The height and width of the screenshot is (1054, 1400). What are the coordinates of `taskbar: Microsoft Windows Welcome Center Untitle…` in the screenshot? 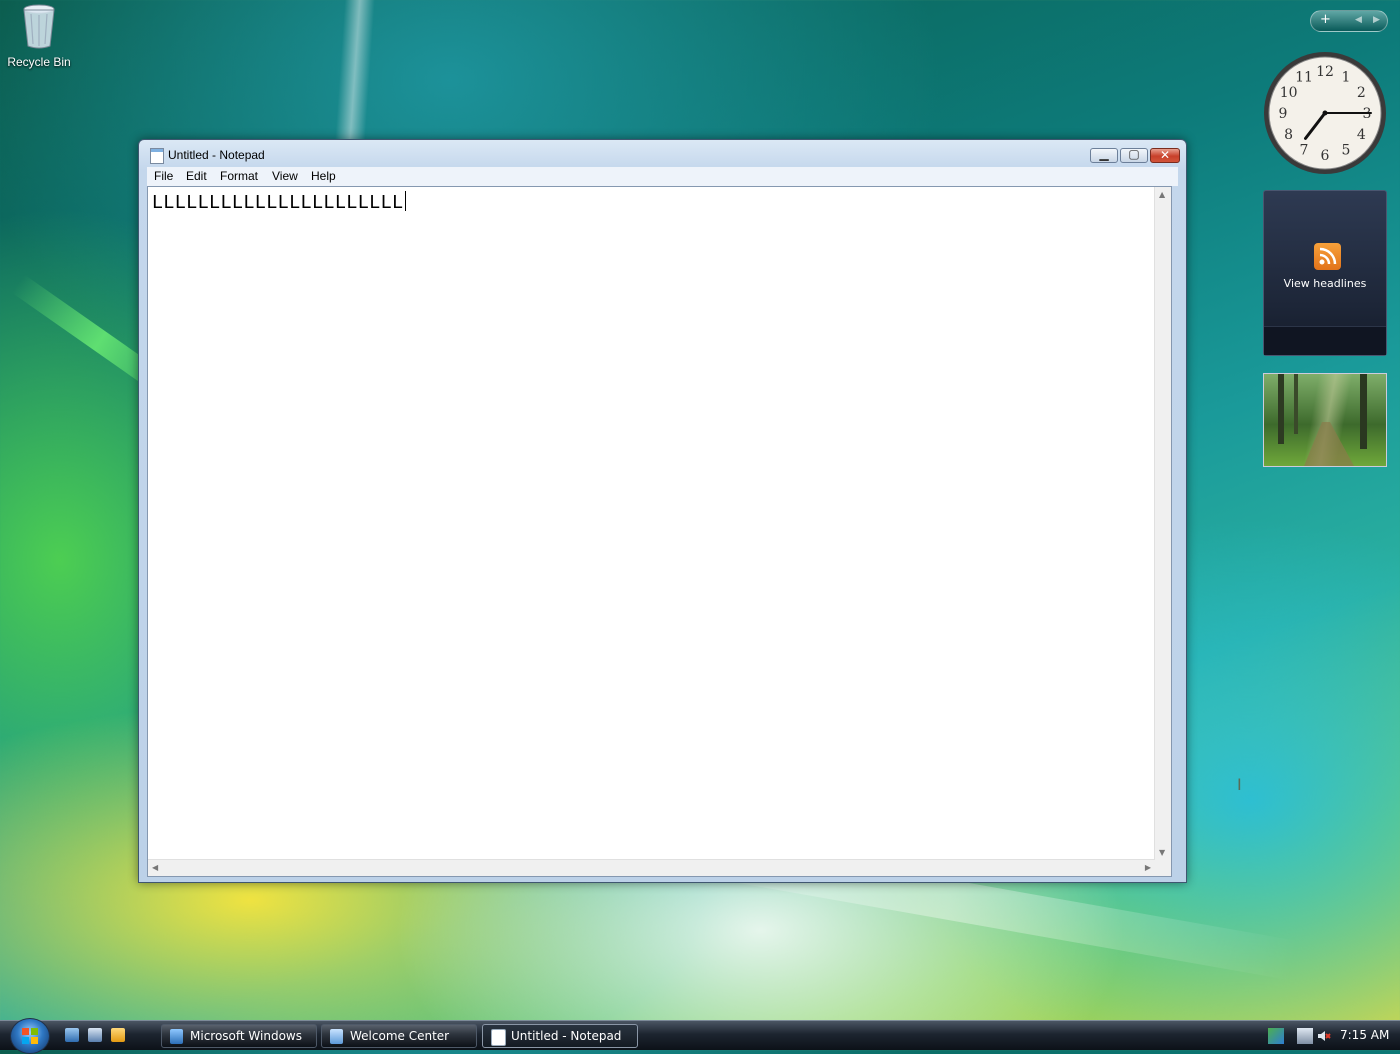 It's located at (700, 1036).